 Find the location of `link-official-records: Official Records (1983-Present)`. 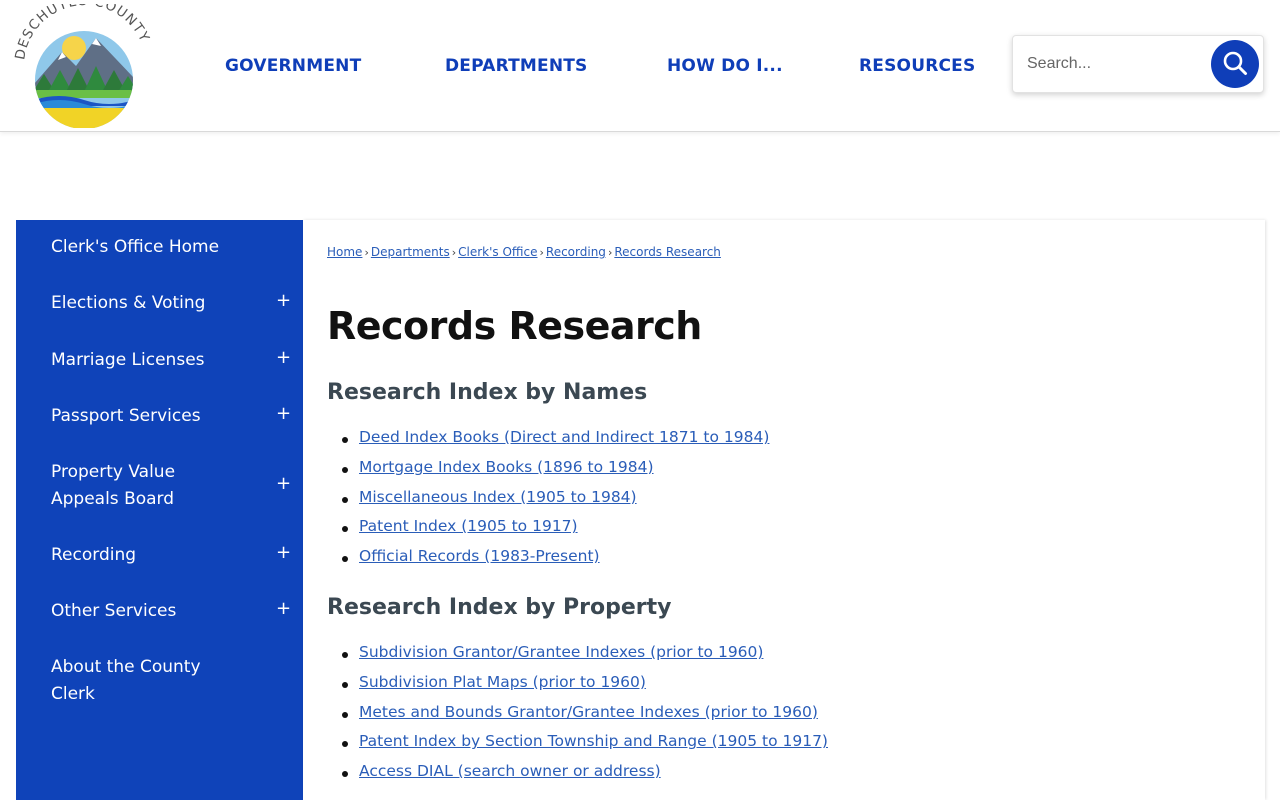

link-official-records: Official Records (1983-Present) is located at coordinates (479, 556).